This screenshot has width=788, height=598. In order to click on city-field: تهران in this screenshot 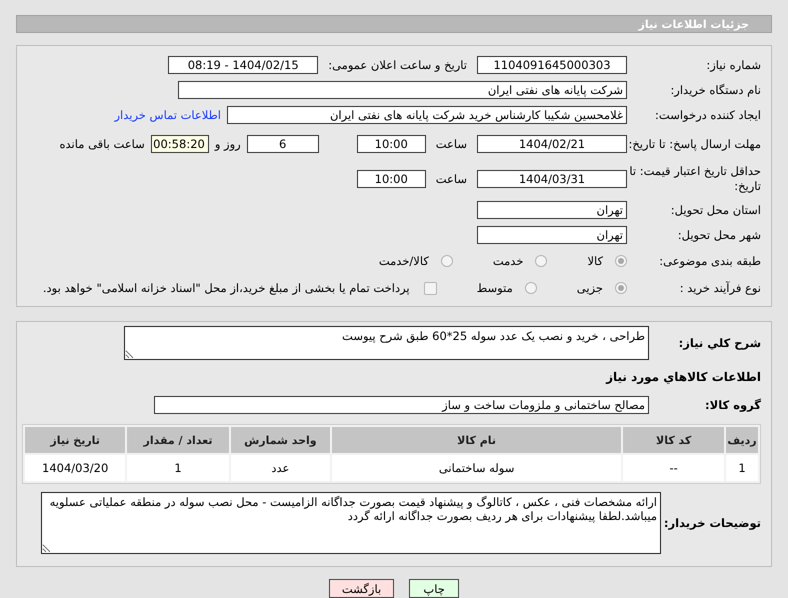, I will do `click(552, 235)`.